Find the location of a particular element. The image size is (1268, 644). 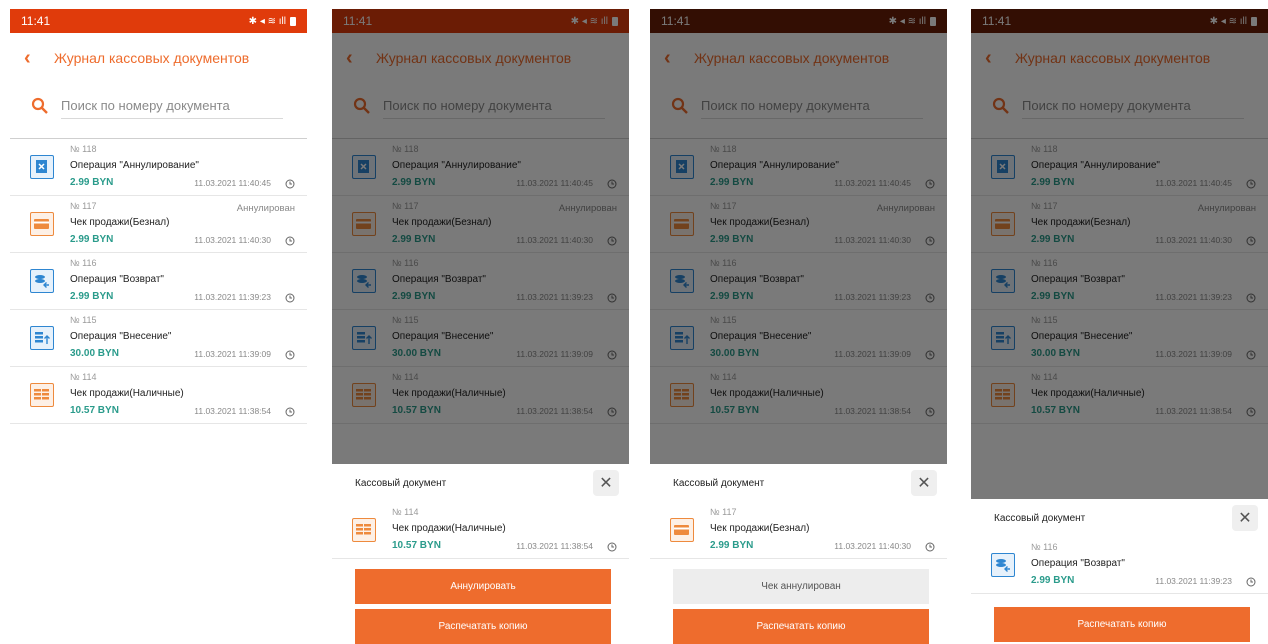

document-datetime: 11.03.2021 11:40:45 is located at coordinates (232, 183).